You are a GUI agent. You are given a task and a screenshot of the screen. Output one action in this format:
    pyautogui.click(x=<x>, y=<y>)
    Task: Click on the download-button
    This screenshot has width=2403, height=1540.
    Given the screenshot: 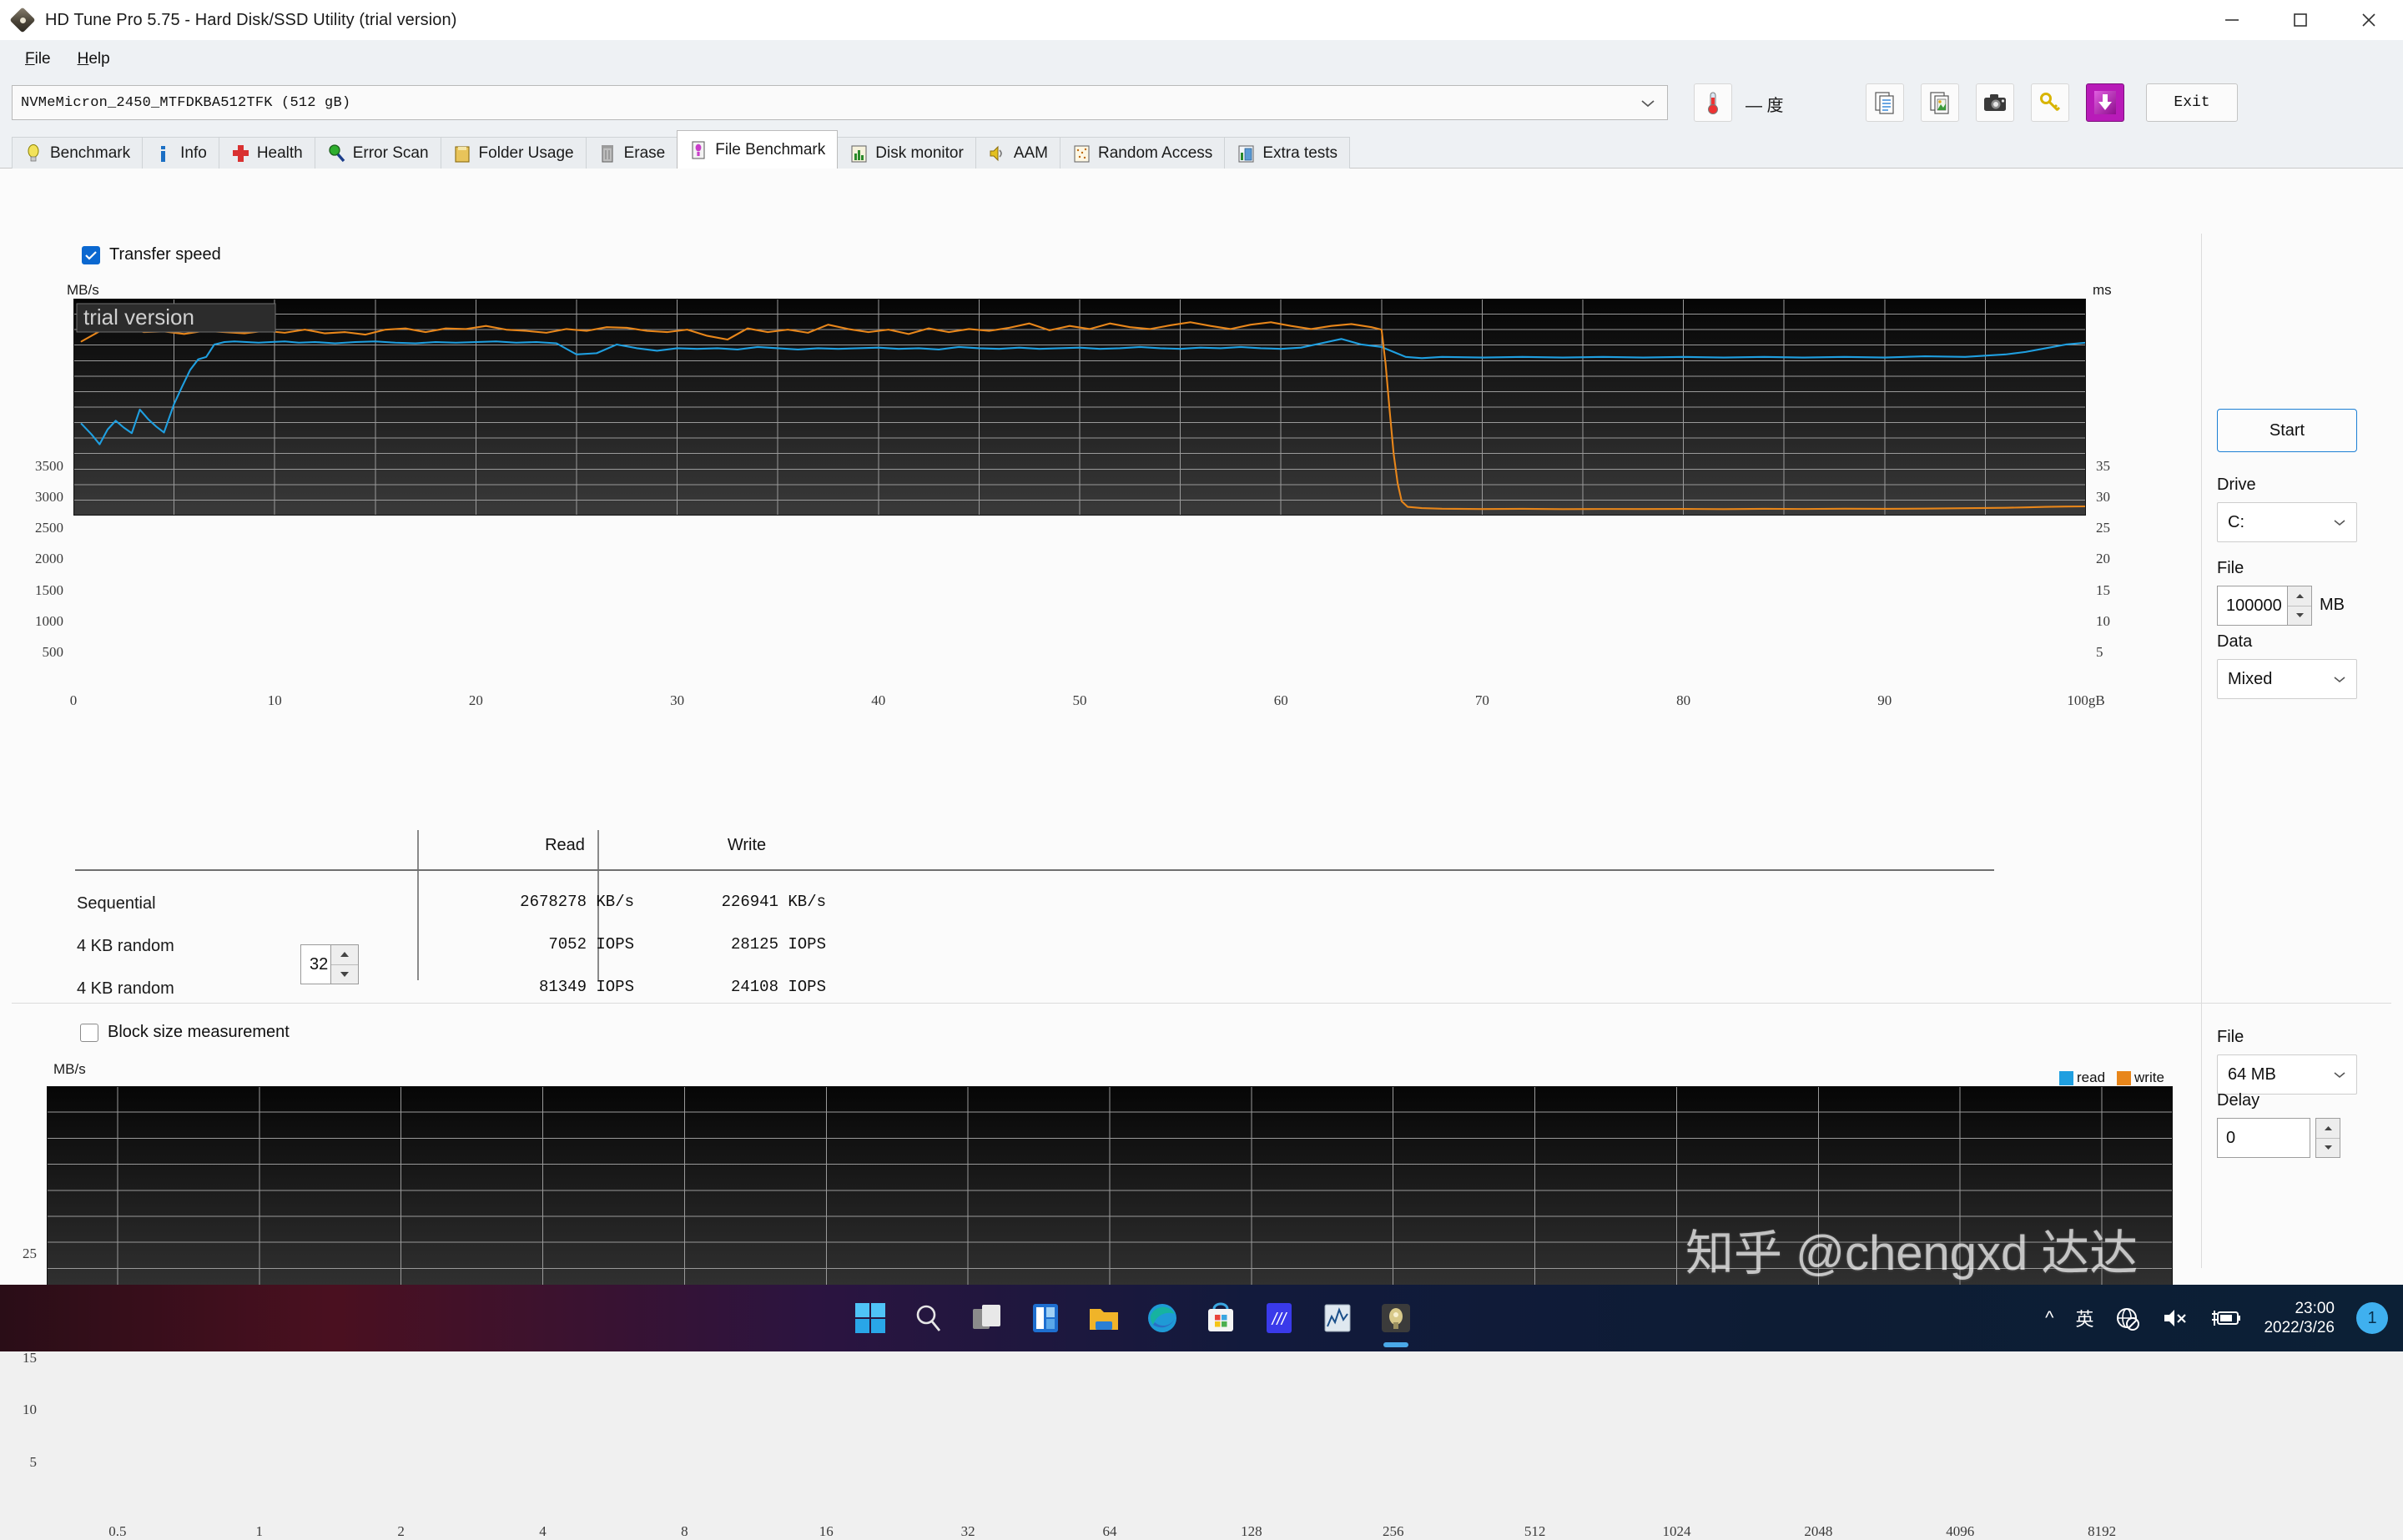 What is the action you would take?
    pyautogui.click(x=2105, y=102)
    